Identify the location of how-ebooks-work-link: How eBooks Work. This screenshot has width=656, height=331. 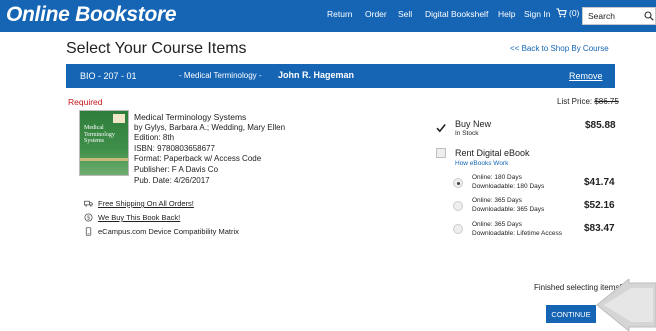
(481, 163).